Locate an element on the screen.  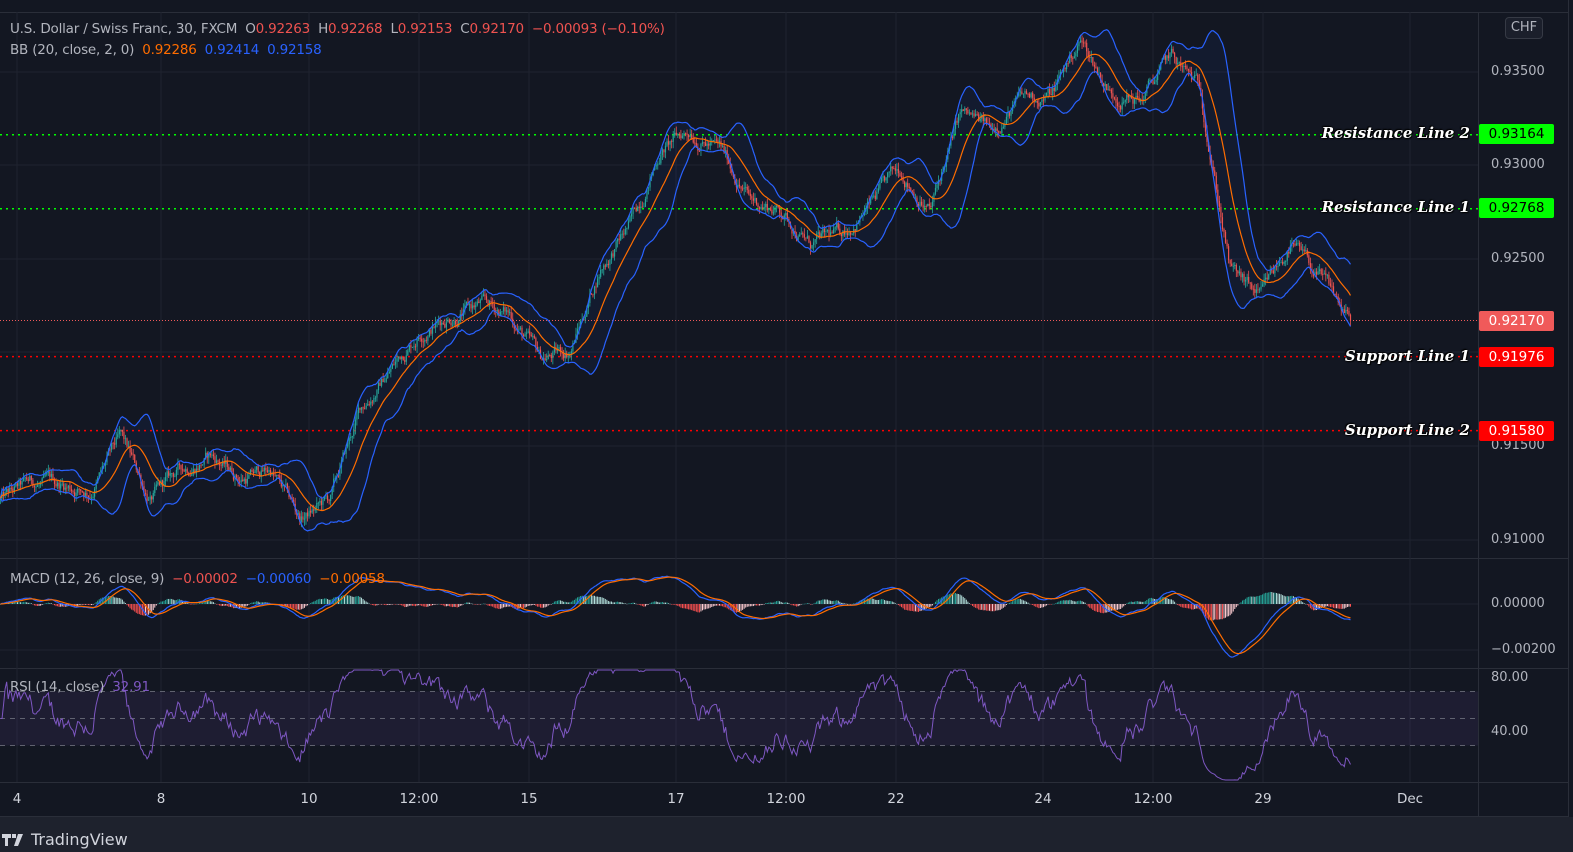
tradingview-logo: TradingView is located at coordinates (65, 839).